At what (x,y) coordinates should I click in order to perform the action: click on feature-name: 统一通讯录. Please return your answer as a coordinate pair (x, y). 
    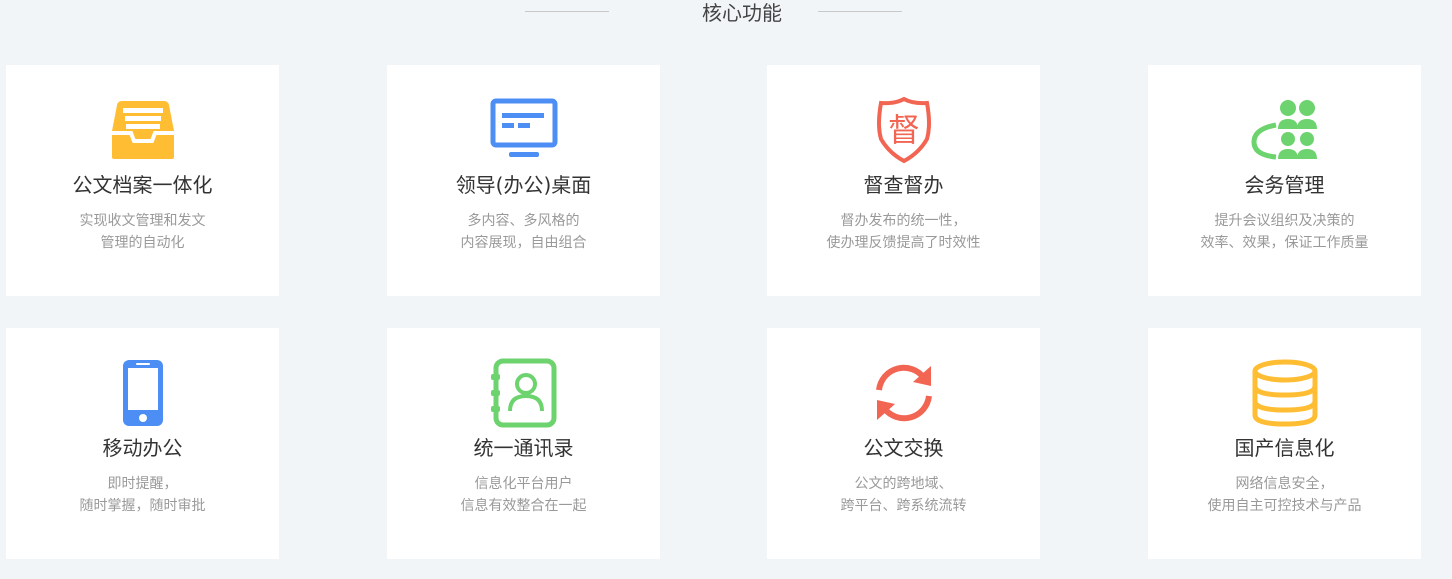
    Looking at the image, I should click on (523, 448).